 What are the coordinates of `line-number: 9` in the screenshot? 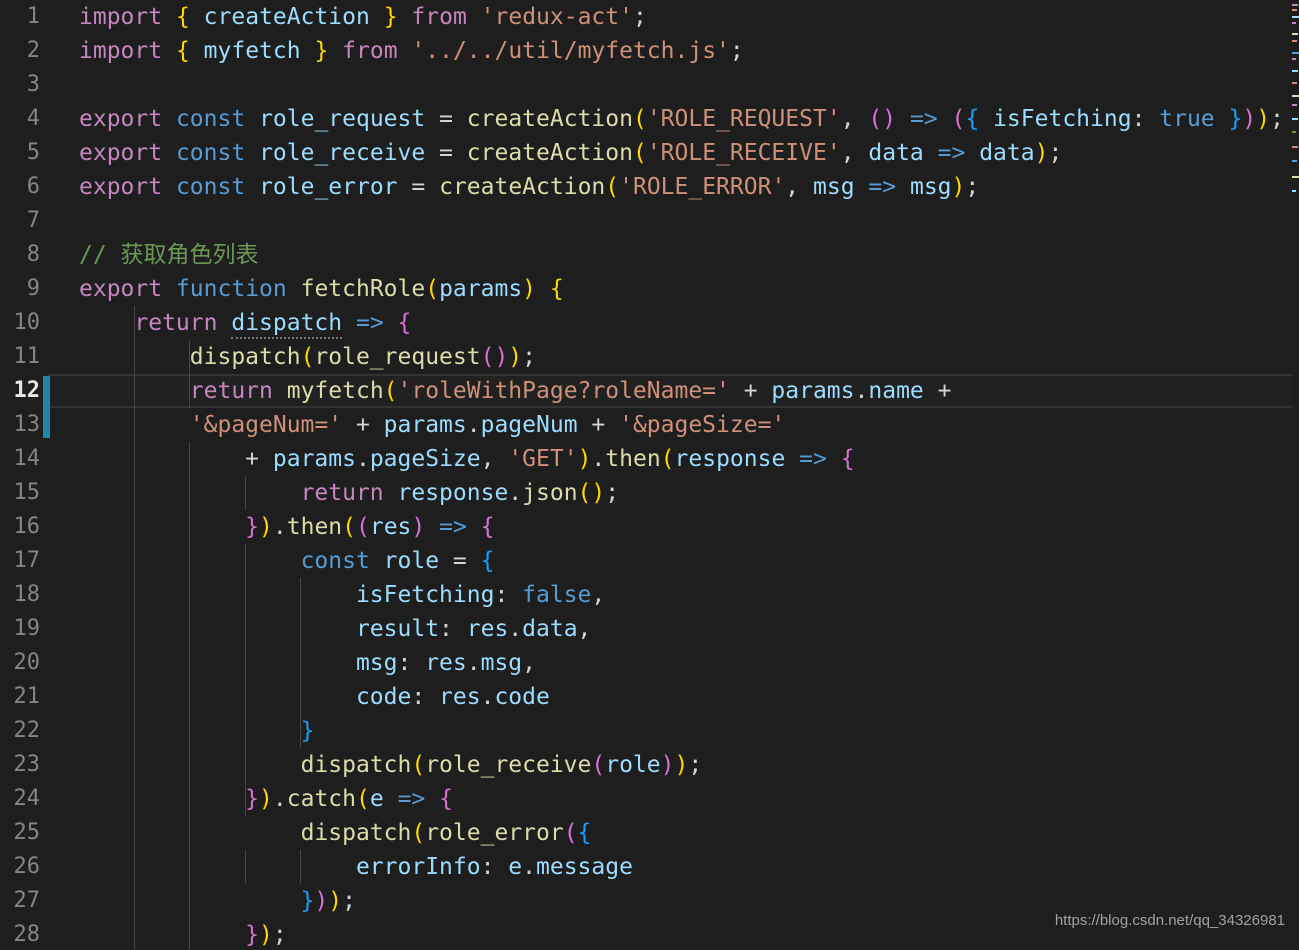 It's located at (33, 288).